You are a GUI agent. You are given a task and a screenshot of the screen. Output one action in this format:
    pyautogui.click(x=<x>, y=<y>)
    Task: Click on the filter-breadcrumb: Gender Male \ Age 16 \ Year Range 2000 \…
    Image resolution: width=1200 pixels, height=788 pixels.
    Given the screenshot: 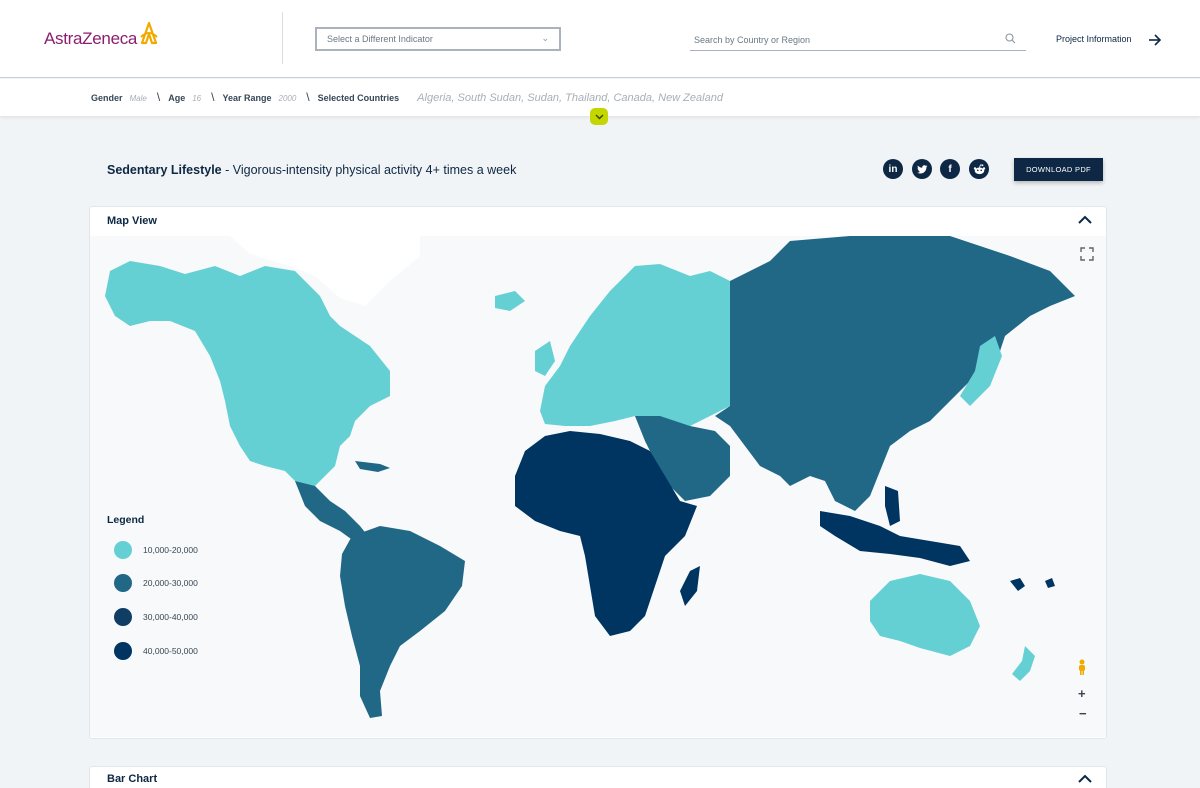 What is the action you would take?
    pyautogui.click(x=407, y=97)
    